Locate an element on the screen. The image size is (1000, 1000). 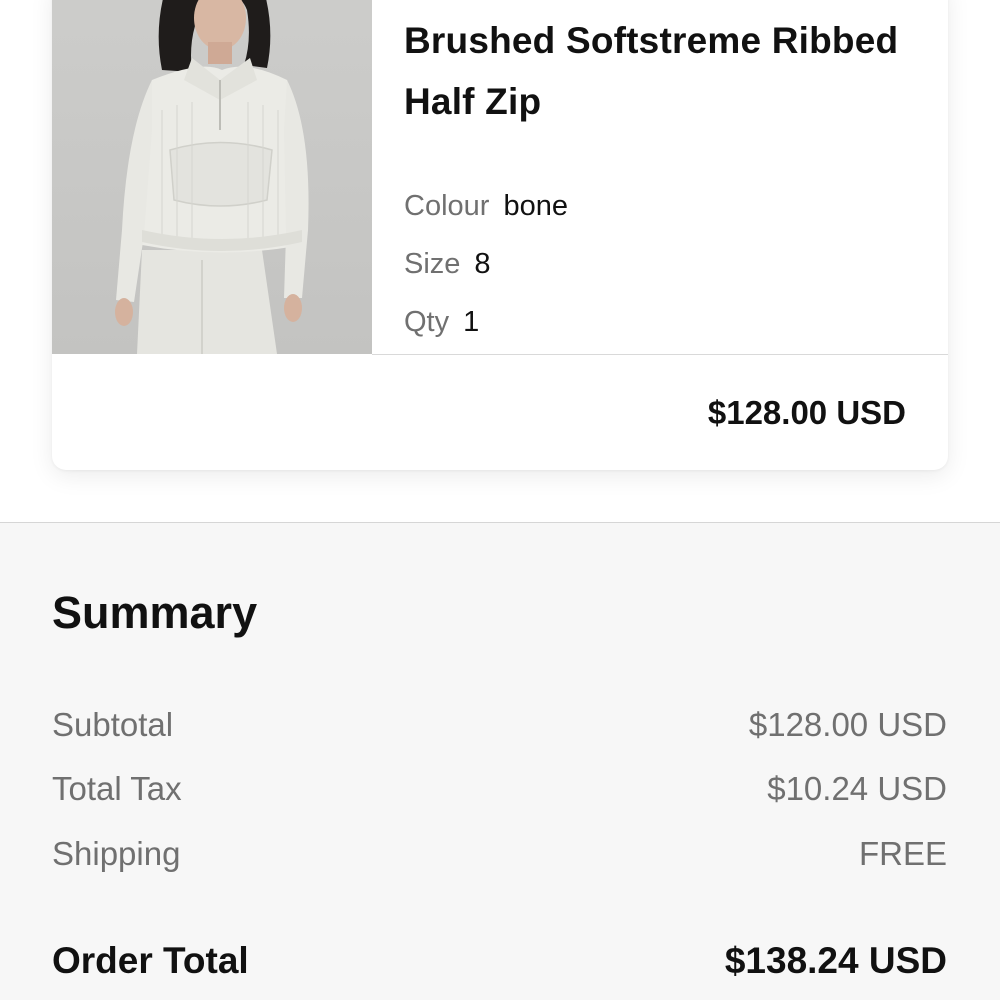
product-image is located at coordinates (212, 177).